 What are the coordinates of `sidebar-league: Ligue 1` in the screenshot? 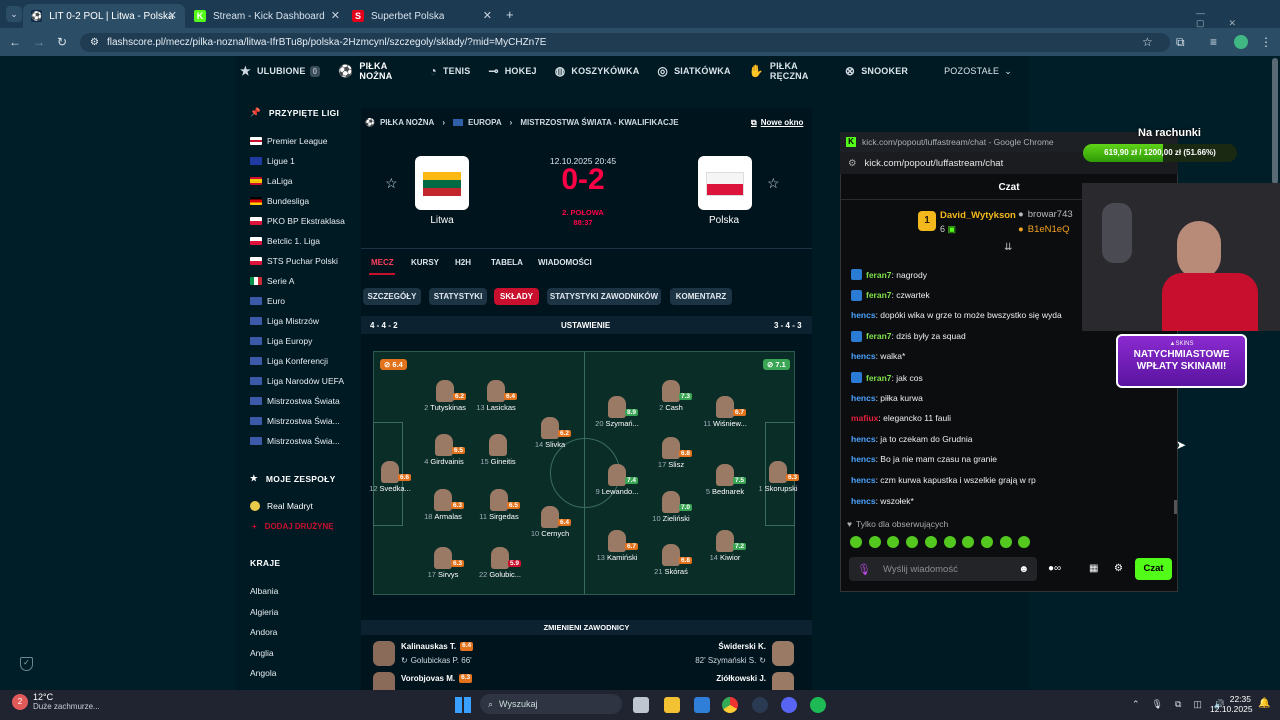 It's located at (272, 161).